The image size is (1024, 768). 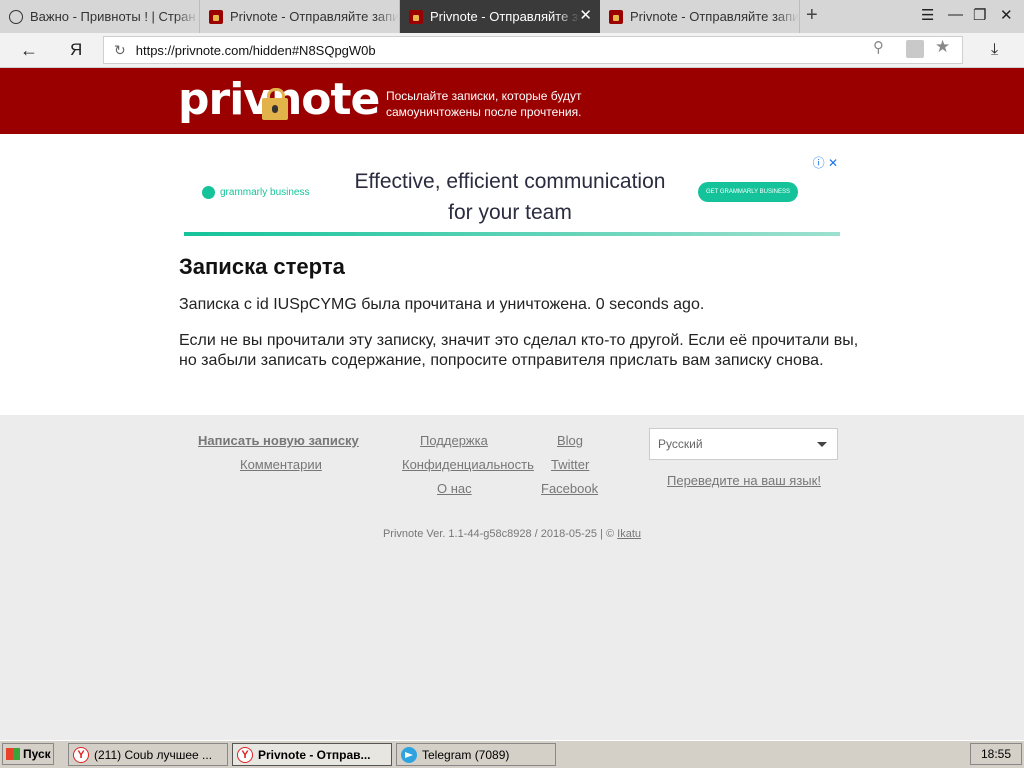 I want to click on translate-link: Переведите на ваш язык!, so click(x=744, y=480).